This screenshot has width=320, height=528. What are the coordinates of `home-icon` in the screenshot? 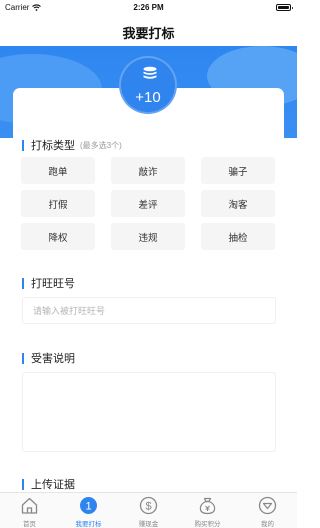 It's located at (29, 505).